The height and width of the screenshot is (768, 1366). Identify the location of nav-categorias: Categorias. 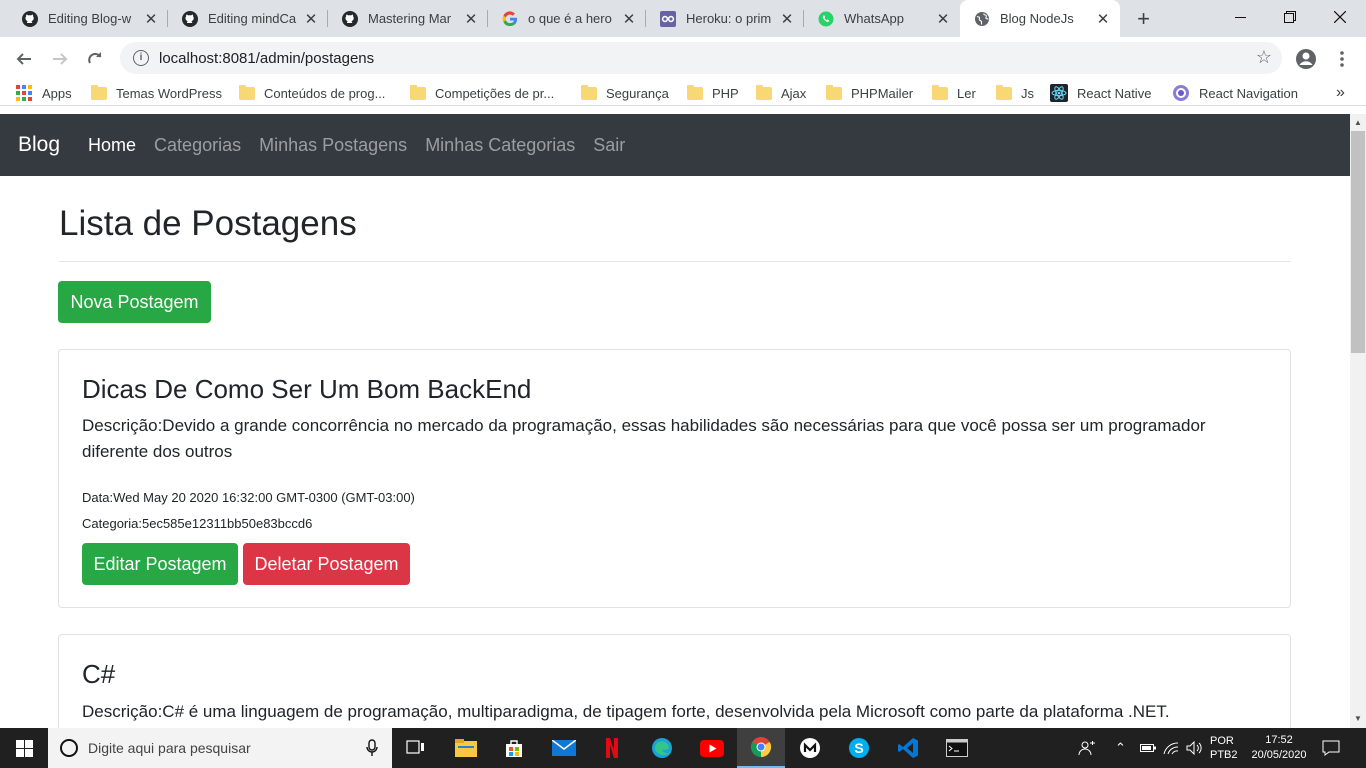
(197, 145).